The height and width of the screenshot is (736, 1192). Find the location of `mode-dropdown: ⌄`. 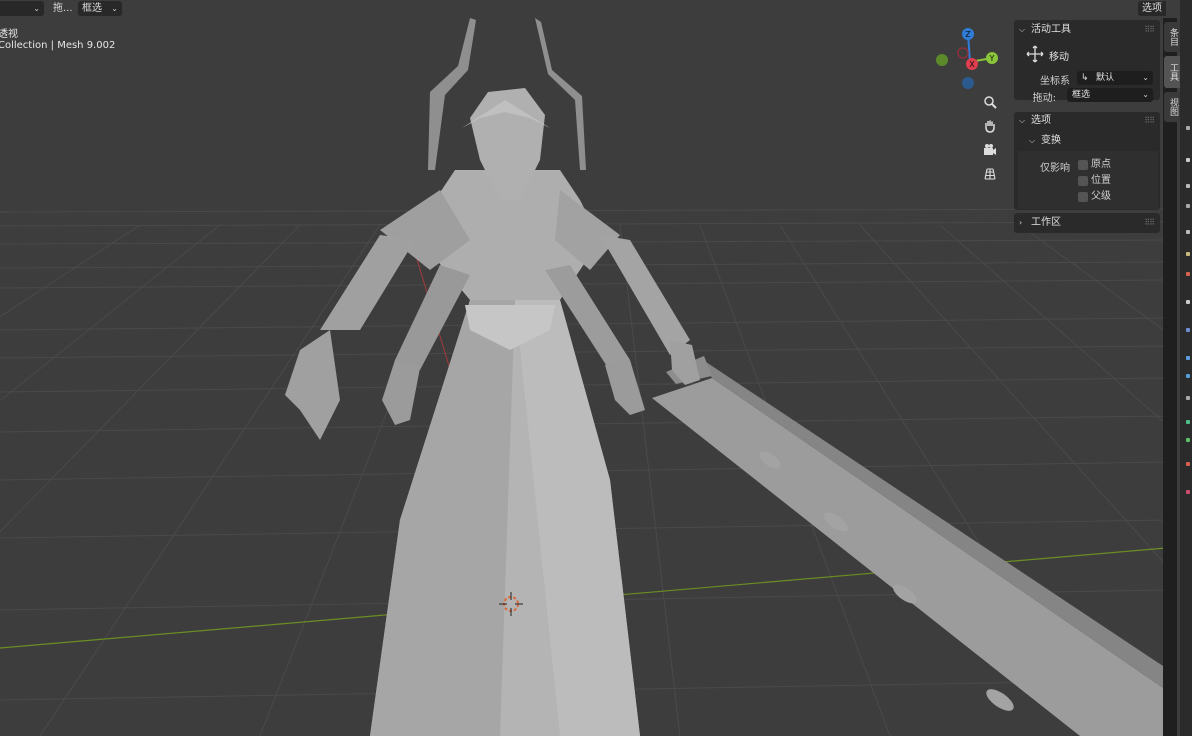

mode-dropdown: ⌄ is located at coordinates (22, 8).